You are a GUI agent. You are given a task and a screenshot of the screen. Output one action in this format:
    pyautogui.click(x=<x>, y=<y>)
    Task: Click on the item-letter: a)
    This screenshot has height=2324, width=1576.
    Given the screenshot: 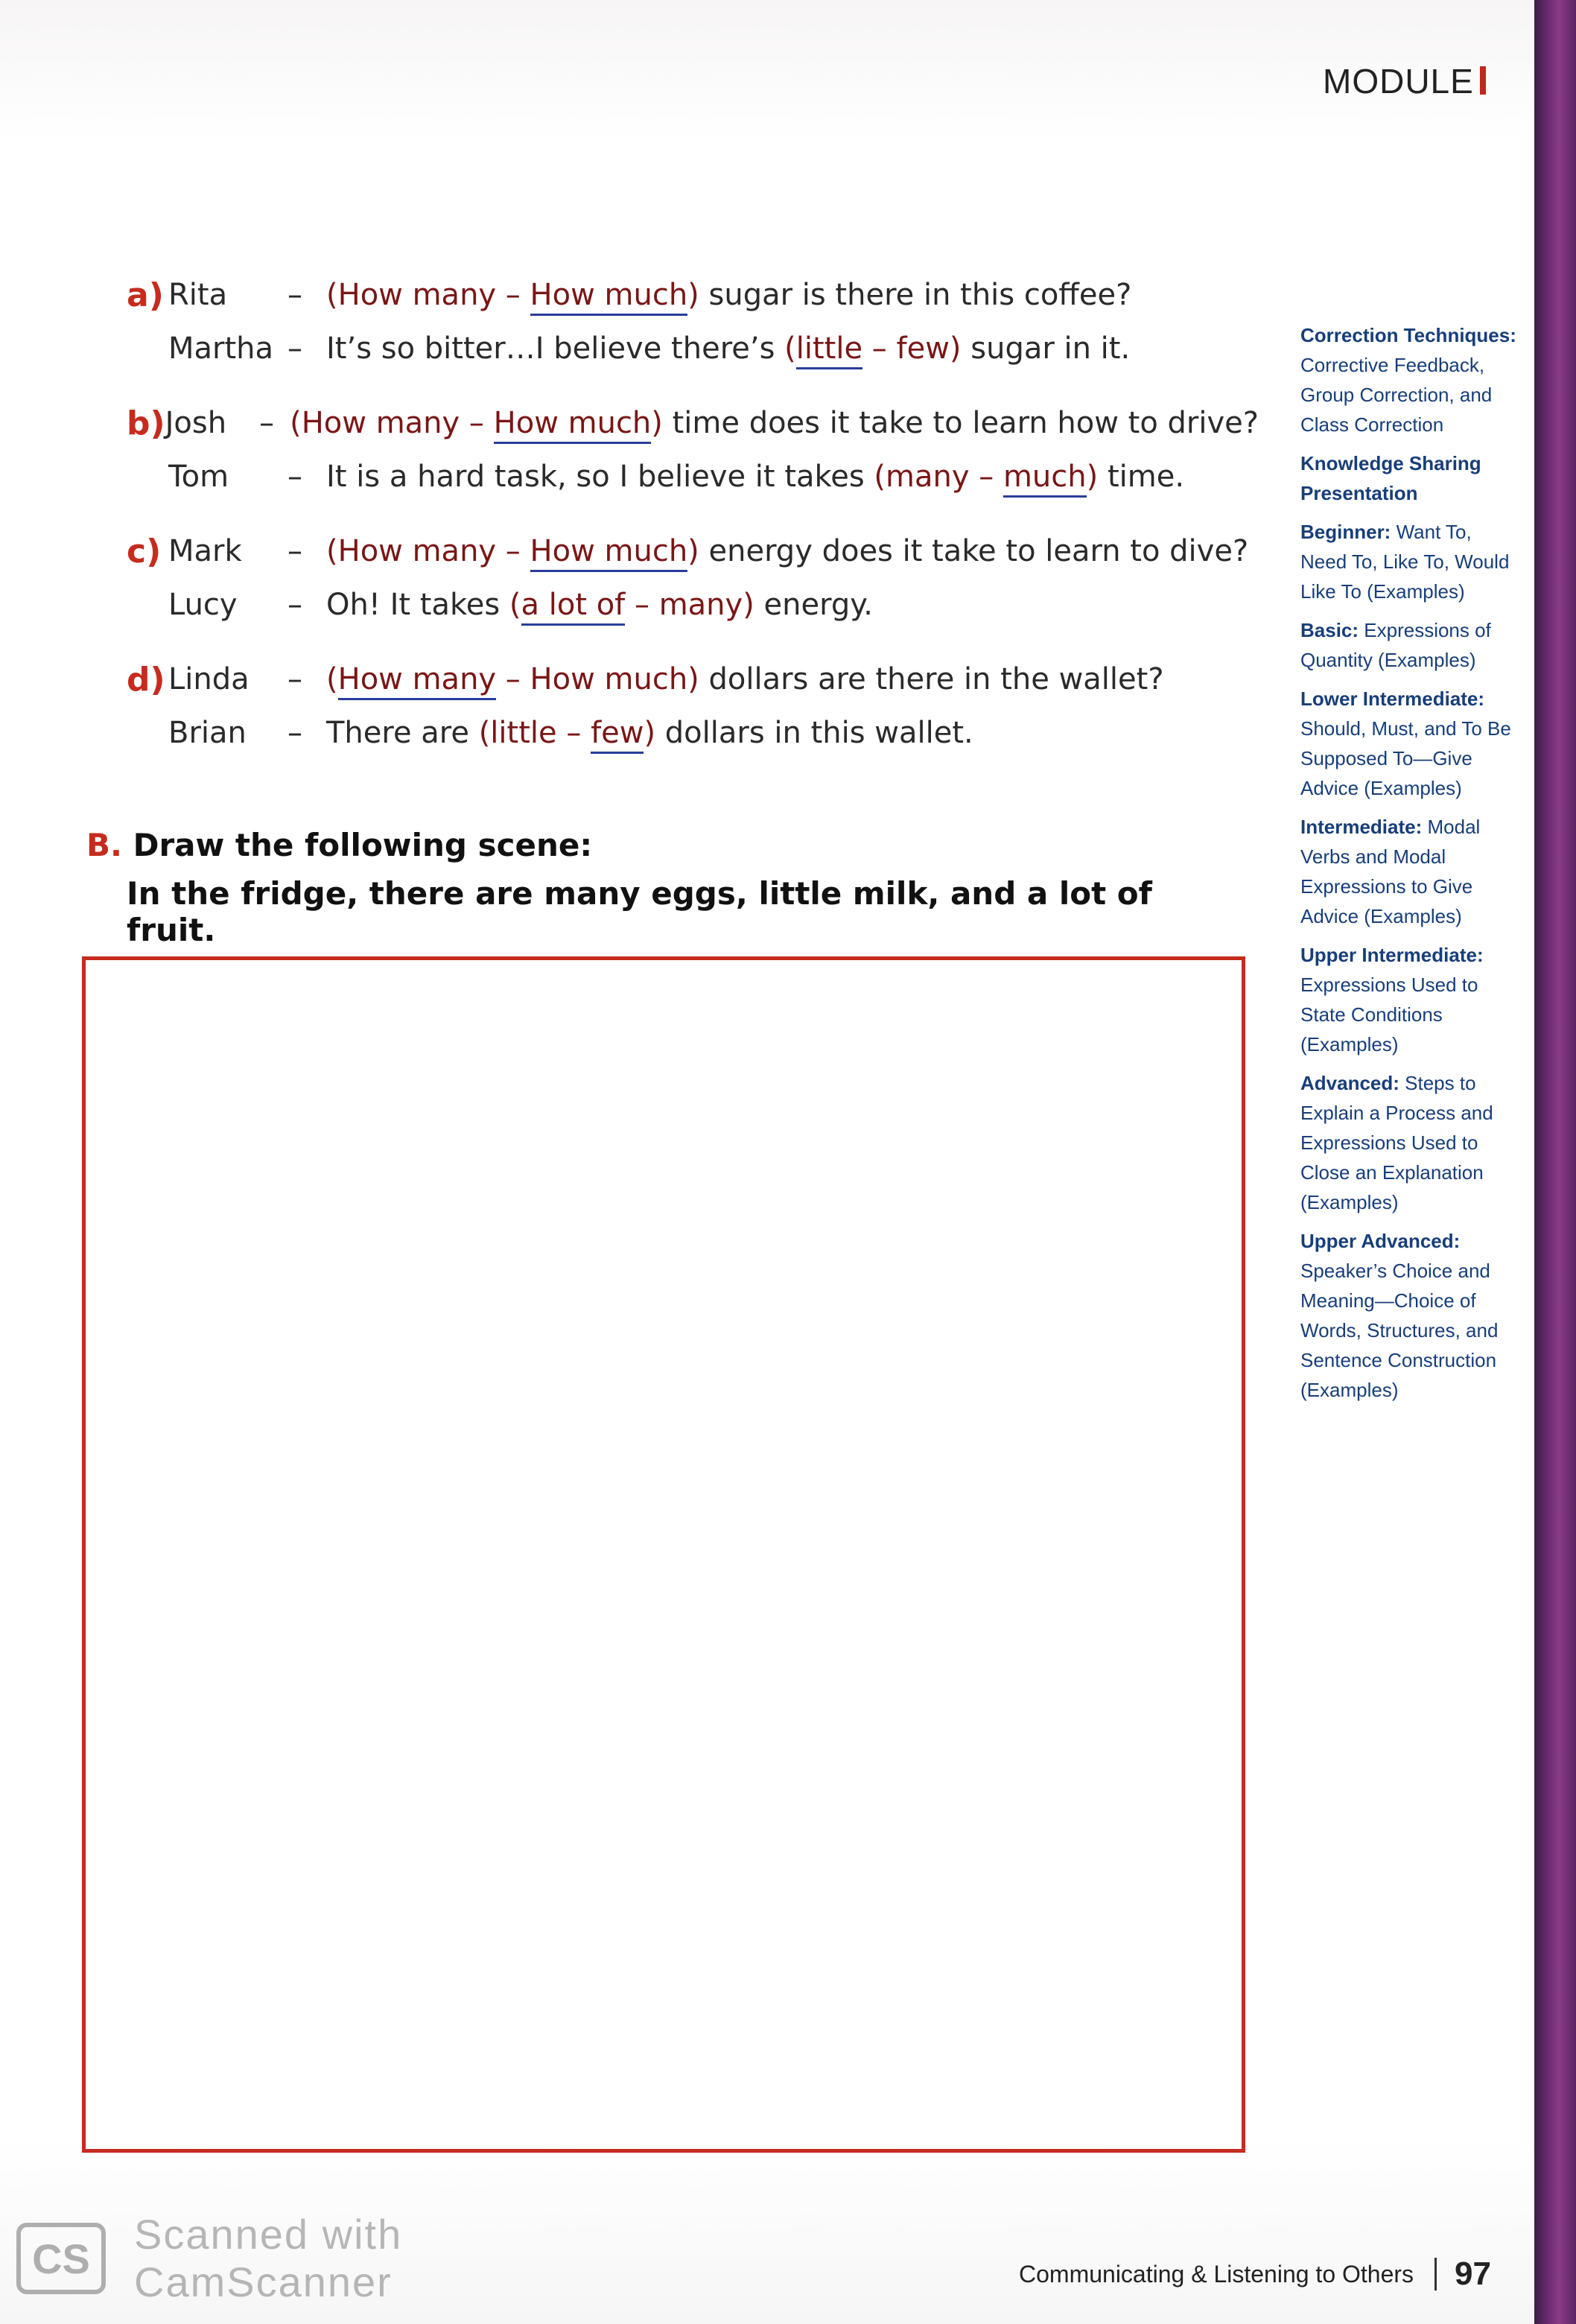 What is the action you would take?
    pyautogui.click(x=146, y=295)
    